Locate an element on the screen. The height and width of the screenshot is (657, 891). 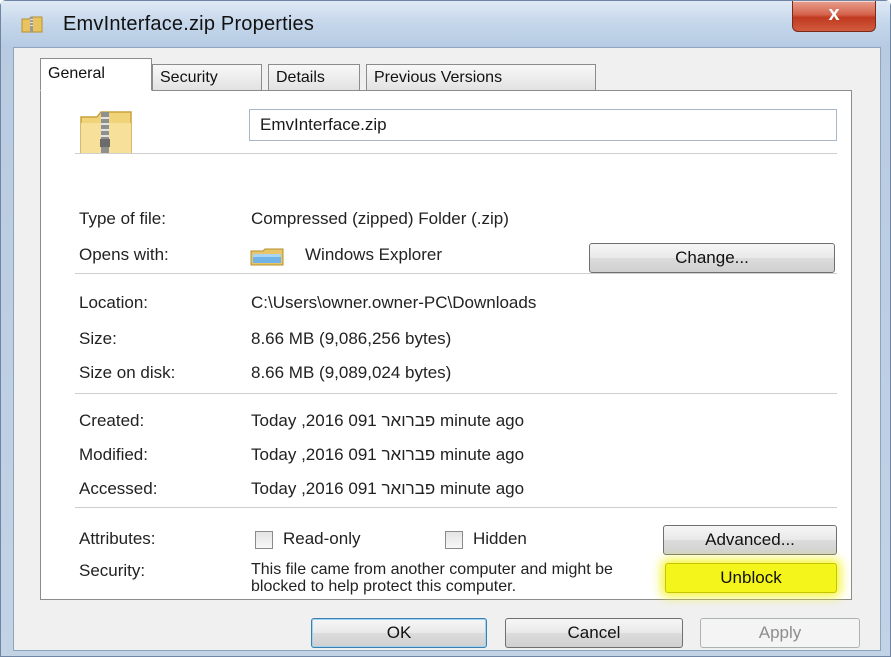
size-on-disk-value: 8.66 MB (9,089,024 bytes) is located at coordinates (351, 372).